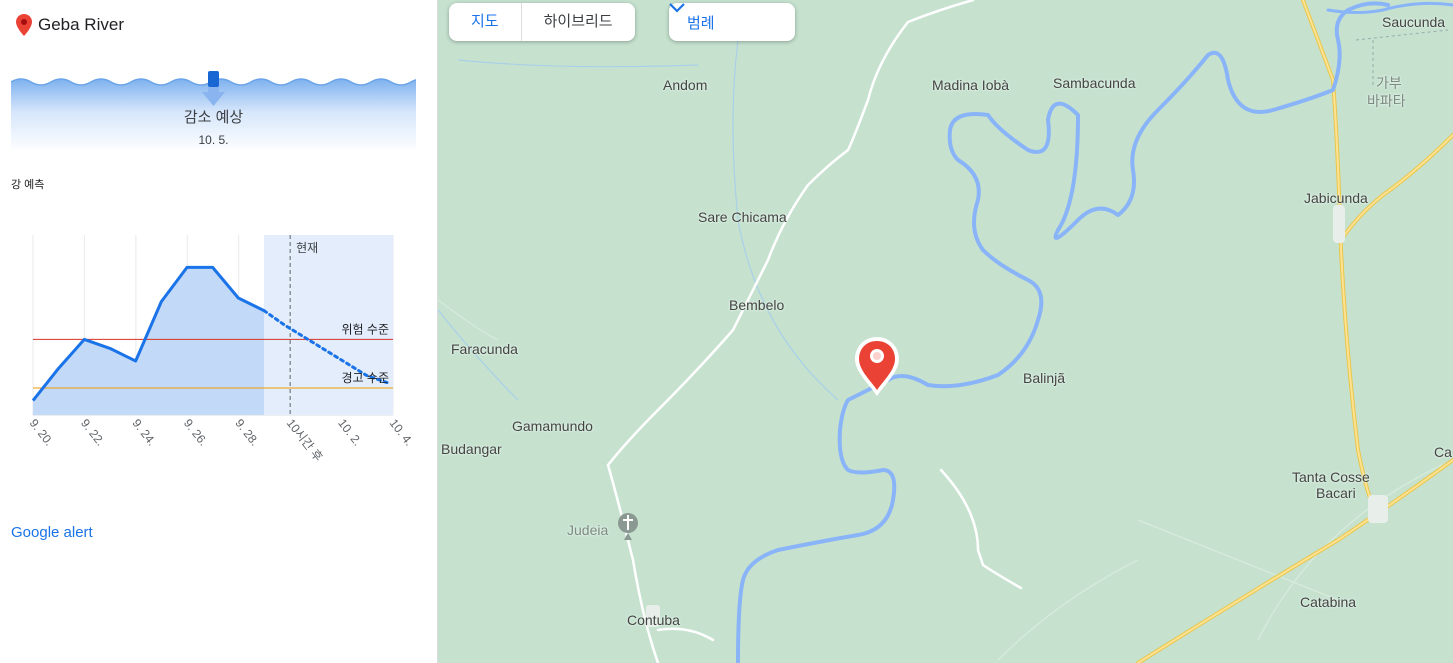  Describe the element at coordinates (81, 24) in the screenshot. I see `river-name: Geba River` at that location.